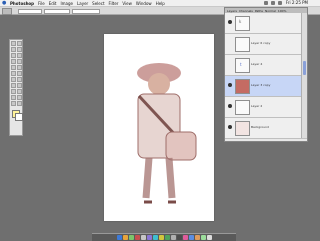  I want to click on blur-tool-icon, so click(13, 79).